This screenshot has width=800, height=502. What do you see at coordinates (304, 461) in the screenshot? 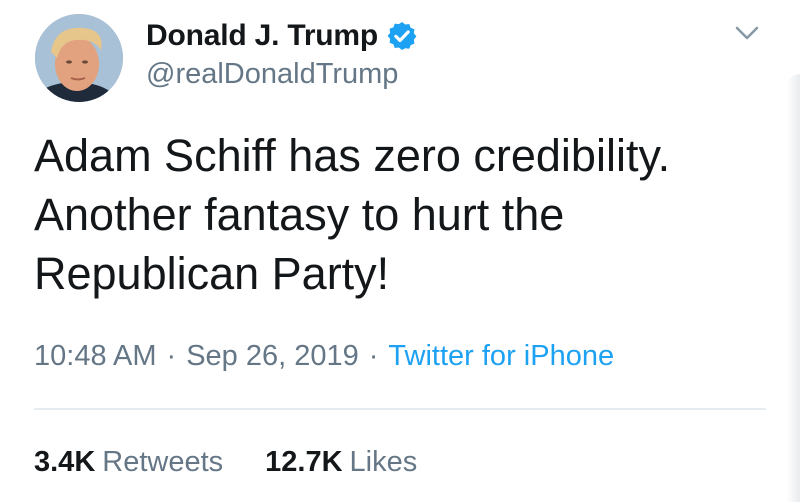
I see `likes-count: 12.7K` at bounding box center [304, 461].